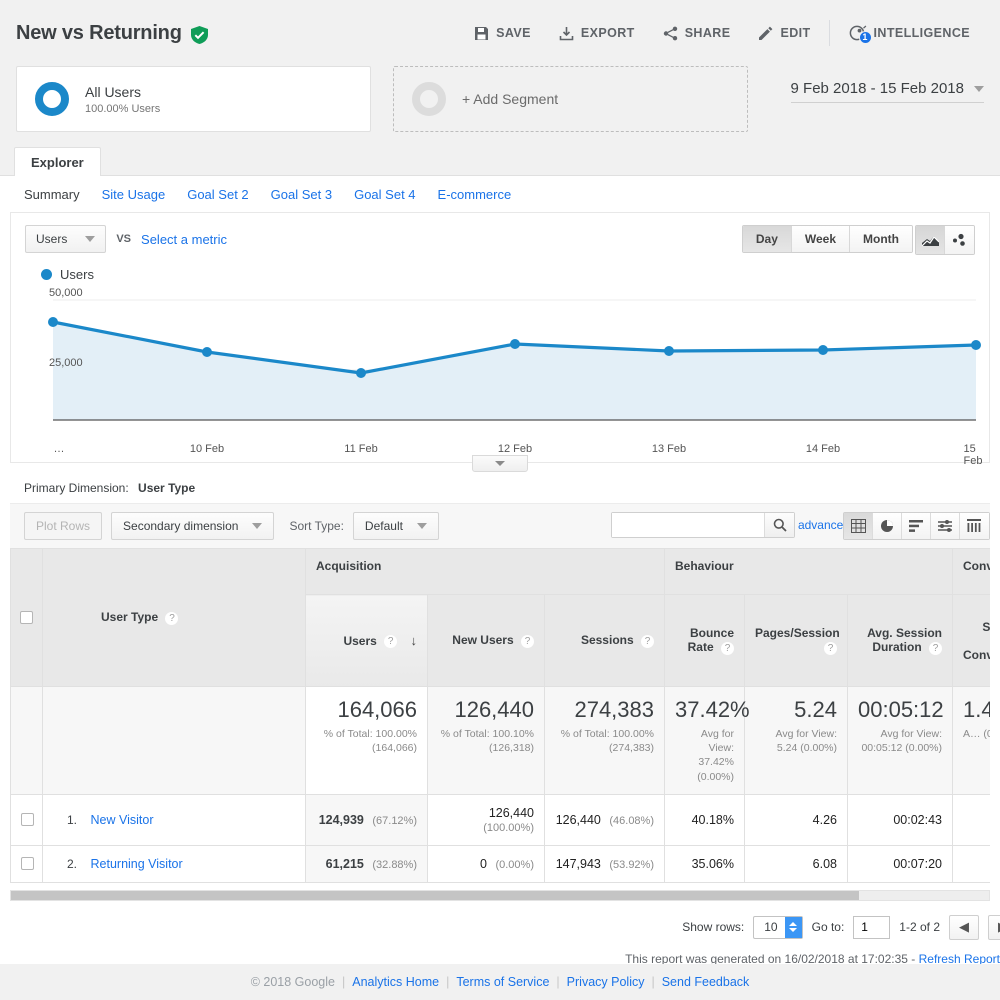 This screenshot has width=1000, height=1000. I want to click on search-input, so click(688, 525).